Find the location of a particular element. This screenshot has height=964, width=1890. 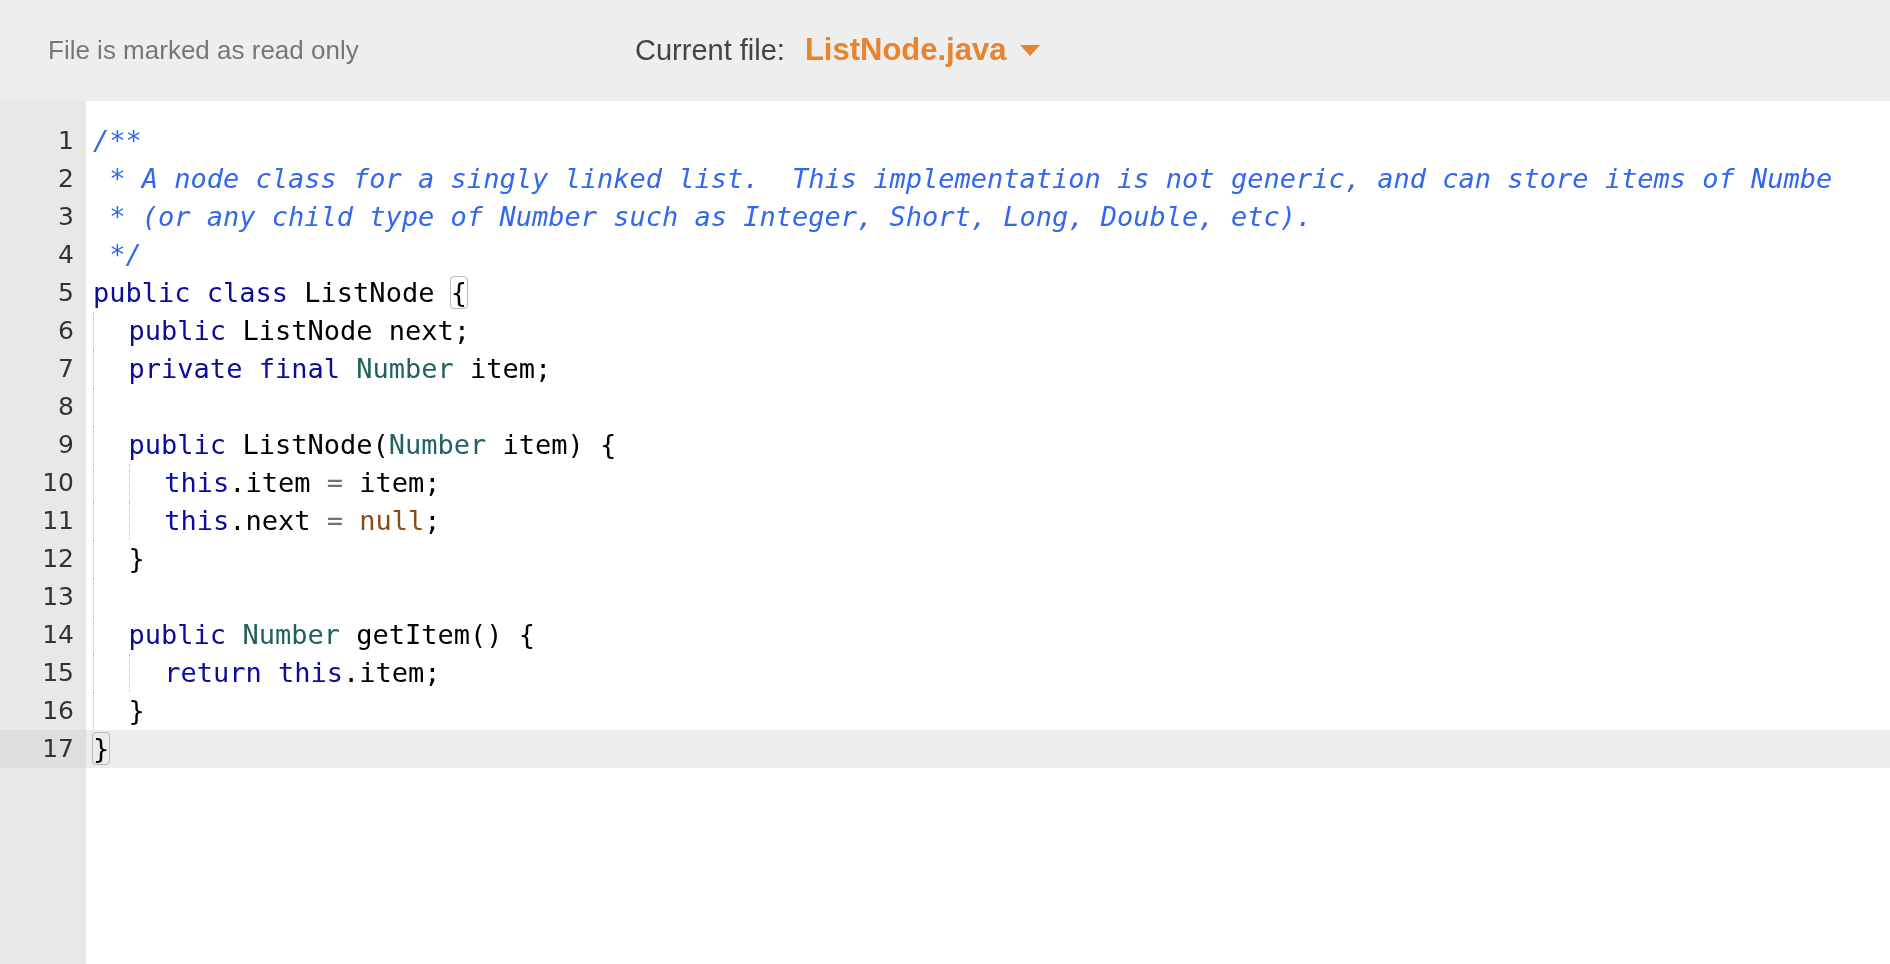

line-number: 3 is located at coordinates (66, 217).